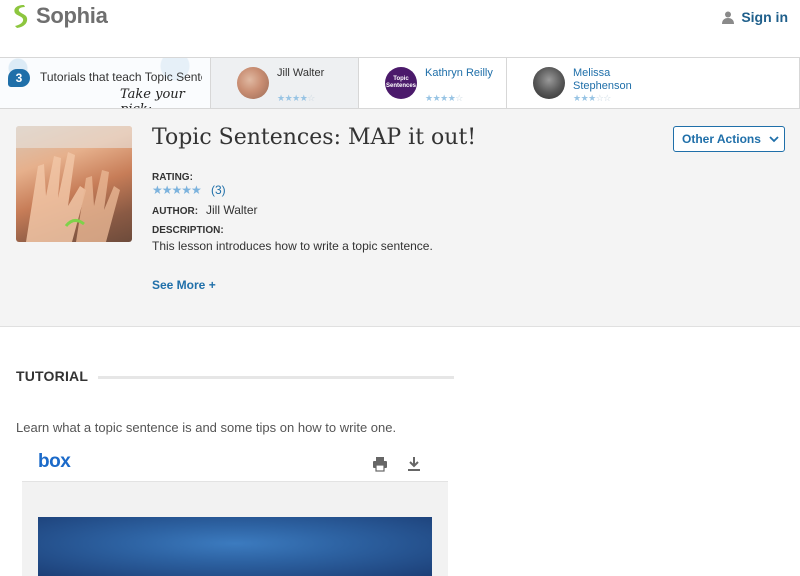 This screenshot has width=800, height=576. Describe the element at coordinates (459, 73) in the screenshot. I see `tutorial-author-name: Kathryn Reilly` at that location.